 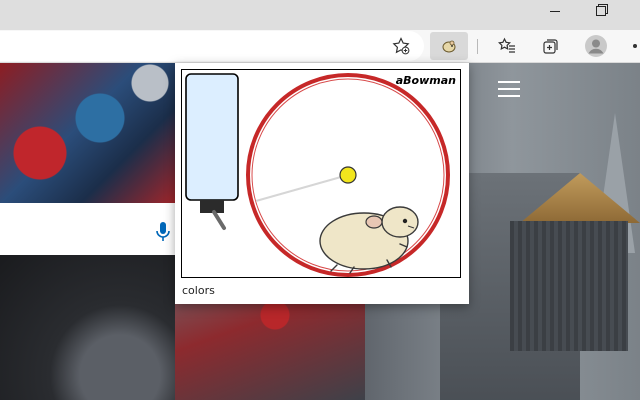 What do you see at coordinates (212, 206) in the screenshot?
I see `bottle-cap` at bounding box center [212, 206].